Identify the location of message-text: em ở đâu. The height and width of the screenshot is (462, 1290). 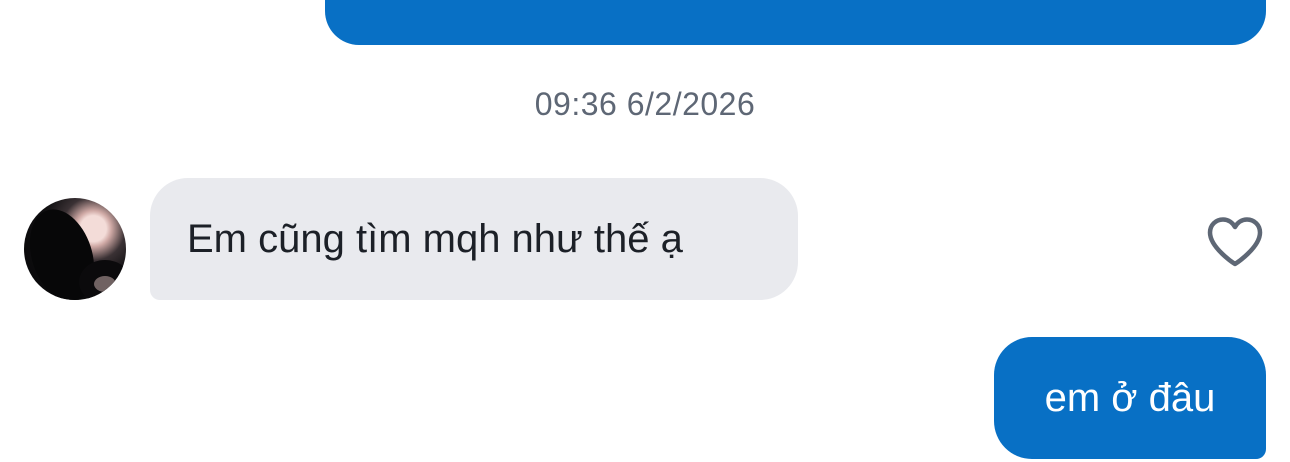
(1130, 398).